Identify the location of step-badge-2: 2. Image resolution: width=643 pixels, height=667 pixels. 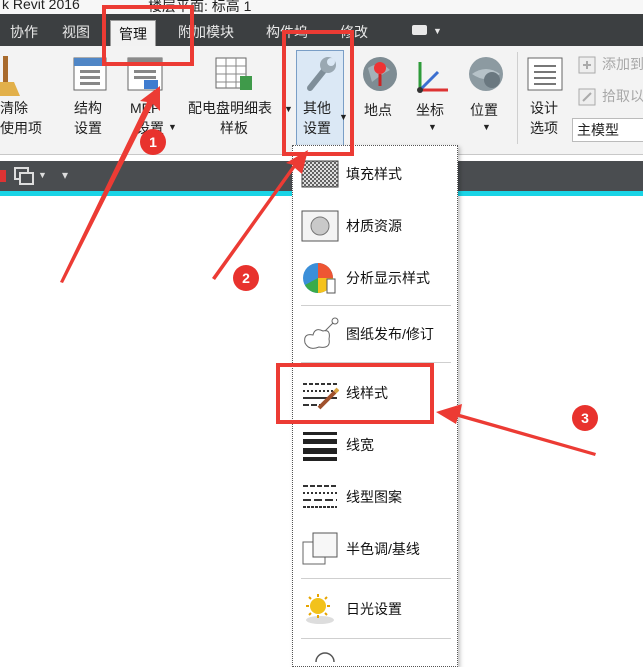
(246, 278).